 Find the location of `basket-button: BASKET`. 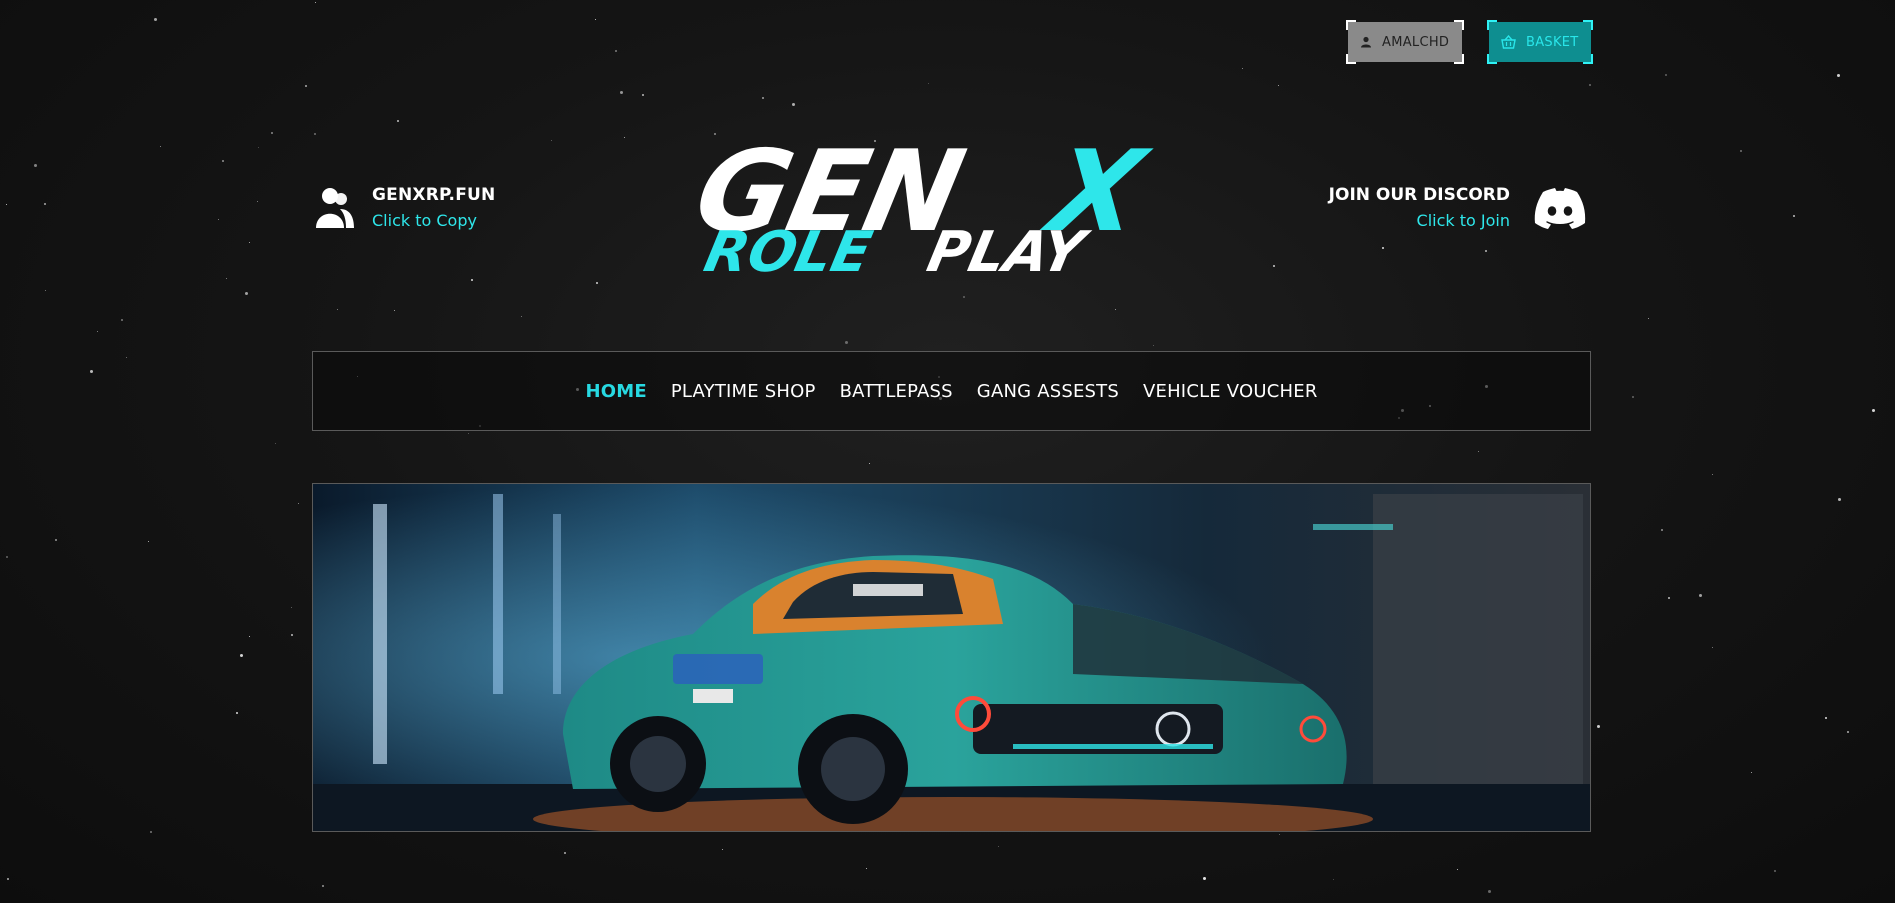

basket-button: BASKET is located at coordinates (1540, 42).